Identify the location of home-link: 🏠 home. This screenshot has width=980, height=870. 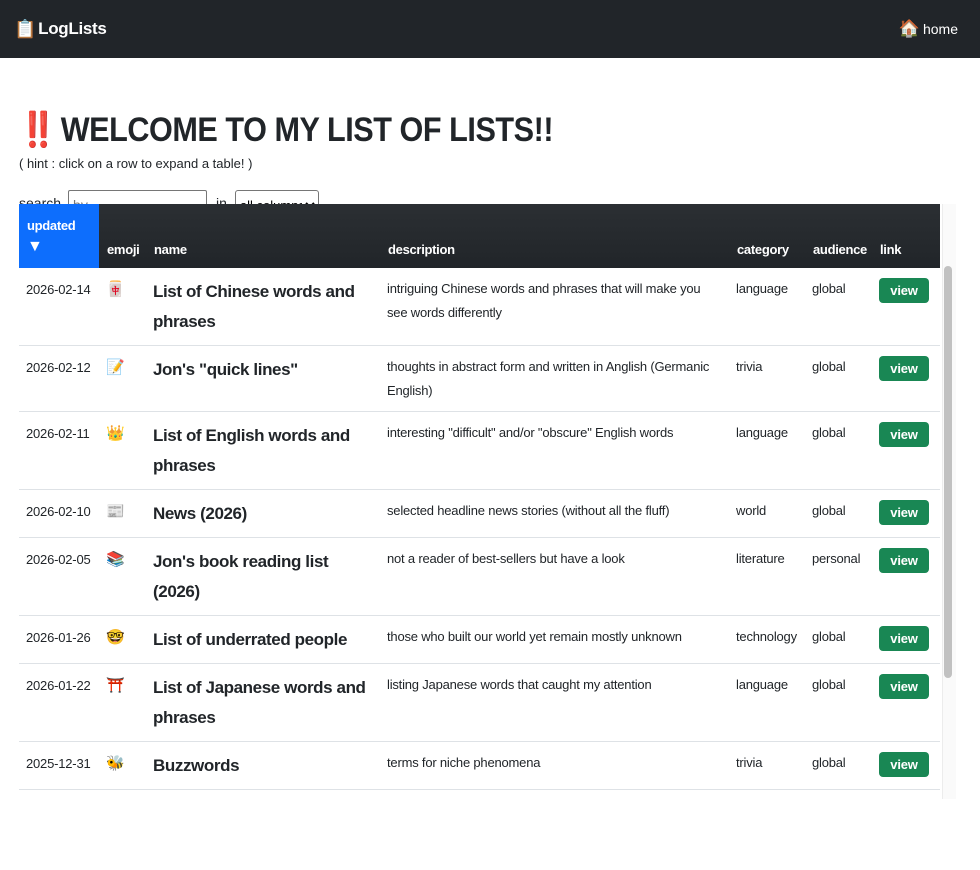
(928, 29).